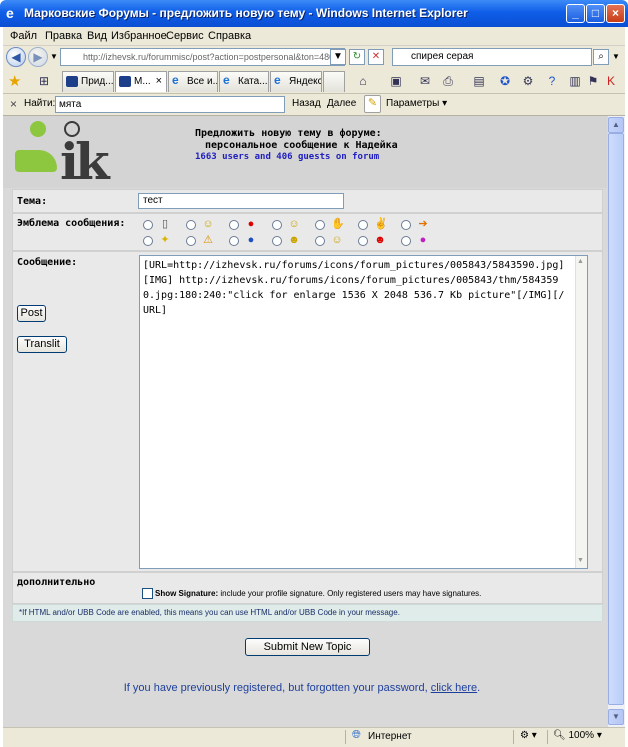 The image size is (628, 747). I want to click on maximize-button: □, so click(595, 13).